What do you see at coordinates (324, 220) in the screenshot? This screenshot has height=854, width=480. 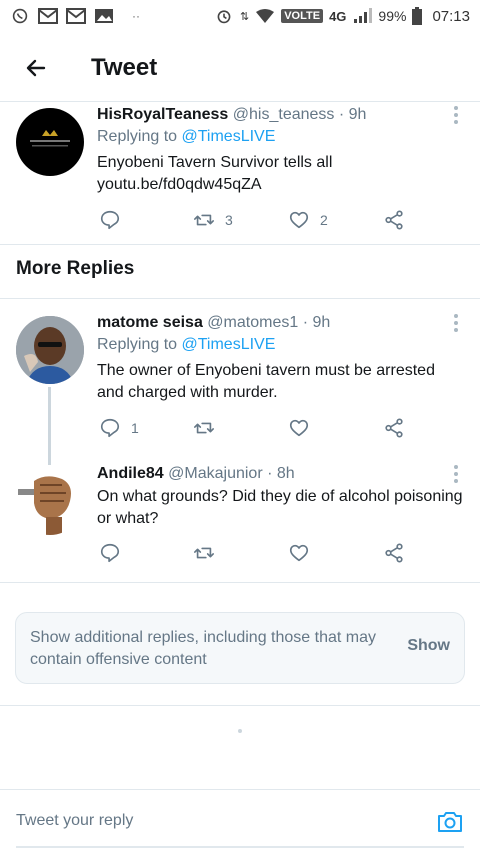 I see `like-count: 2` at bounding box center [324, 220].